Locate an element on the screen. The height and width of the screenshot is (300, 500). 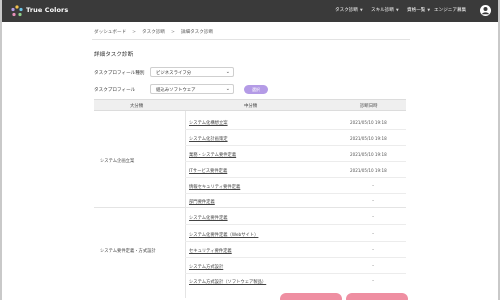
nav-task-diagnosis: タスク診断 ▼ is located at coordinates (349, 10).